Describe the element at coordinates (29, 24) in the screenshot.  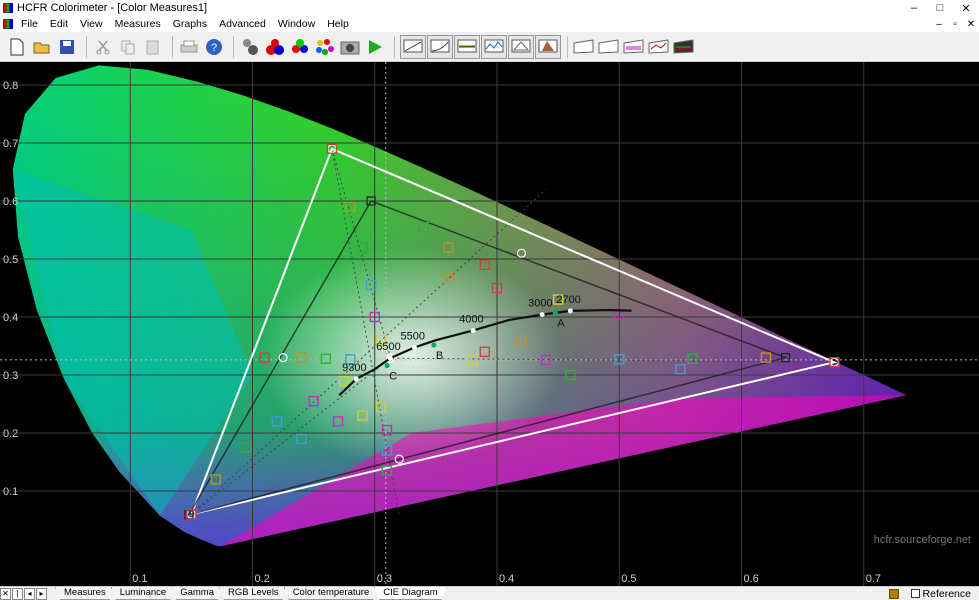
I see `menu-file: File` at that location.